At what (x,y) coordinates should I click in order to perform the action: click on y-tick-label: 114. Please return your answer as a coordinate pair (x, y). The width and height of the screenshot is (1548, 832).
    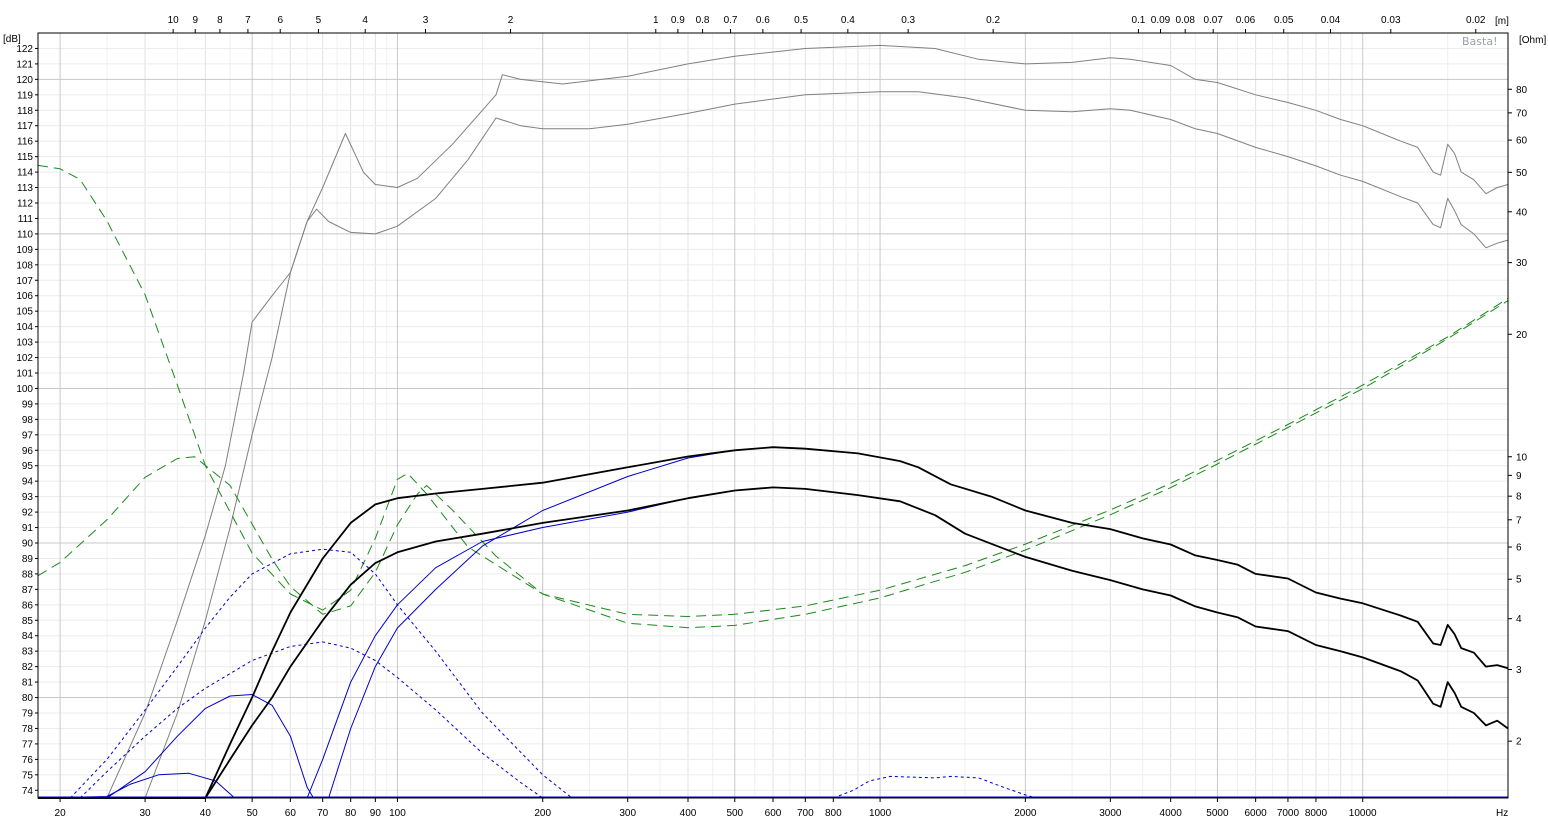
    Looking at the image, I should click on (25, 173).